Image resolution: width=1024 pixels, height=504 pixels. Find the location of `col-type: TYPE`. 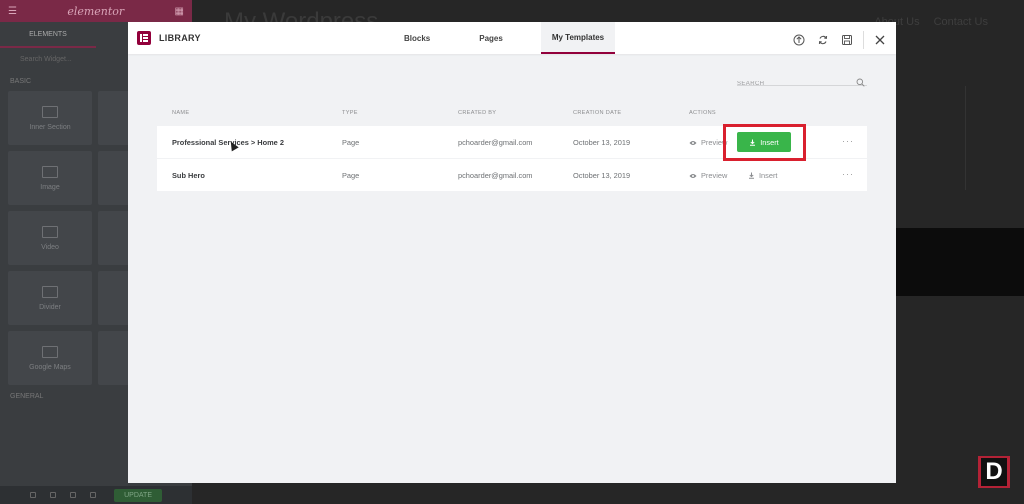

col-type: TYPE is located at coordinates (350, 113).